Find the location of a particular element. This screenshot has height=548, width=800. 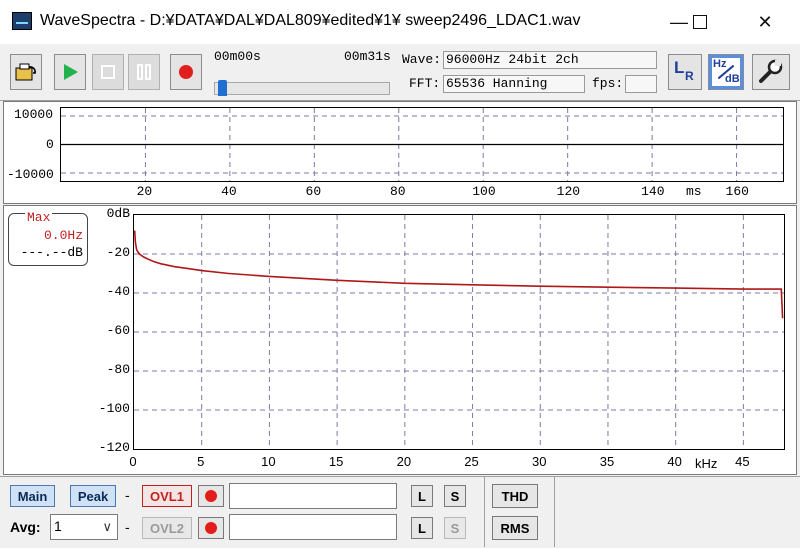

spectrum-x-unit: kHz is located at coordinates (706, 463).